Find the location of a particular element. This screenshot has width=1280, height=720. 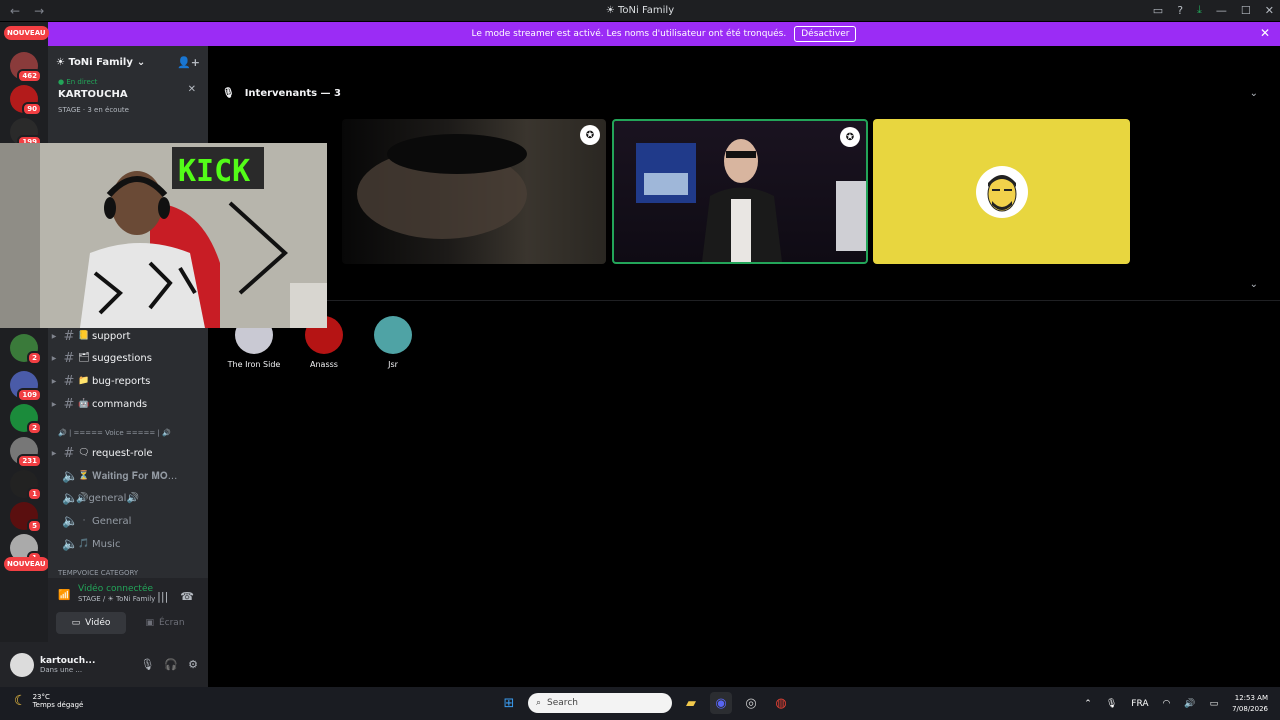

window-title: ☀ ToNi Family is located at coordinates (640, 10).